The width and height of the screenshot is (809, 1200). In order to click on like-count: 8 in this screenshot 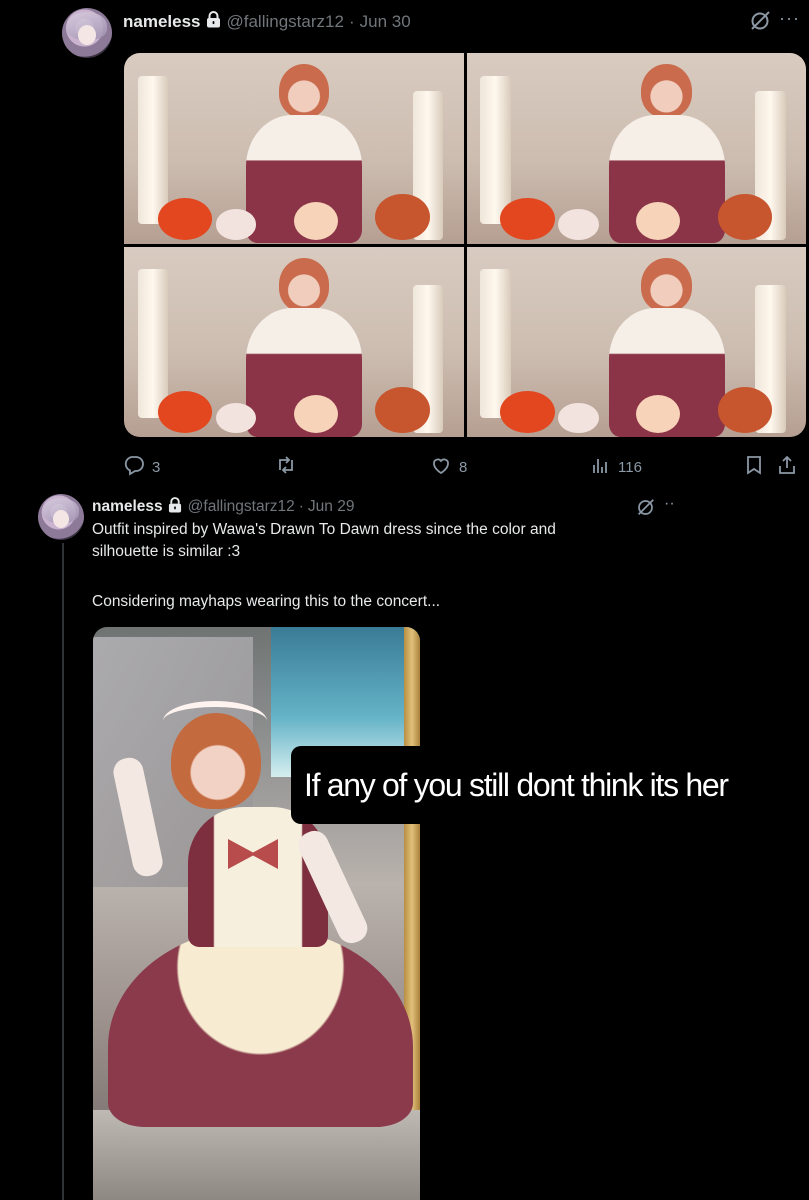, I will do `click(463, 467)`.